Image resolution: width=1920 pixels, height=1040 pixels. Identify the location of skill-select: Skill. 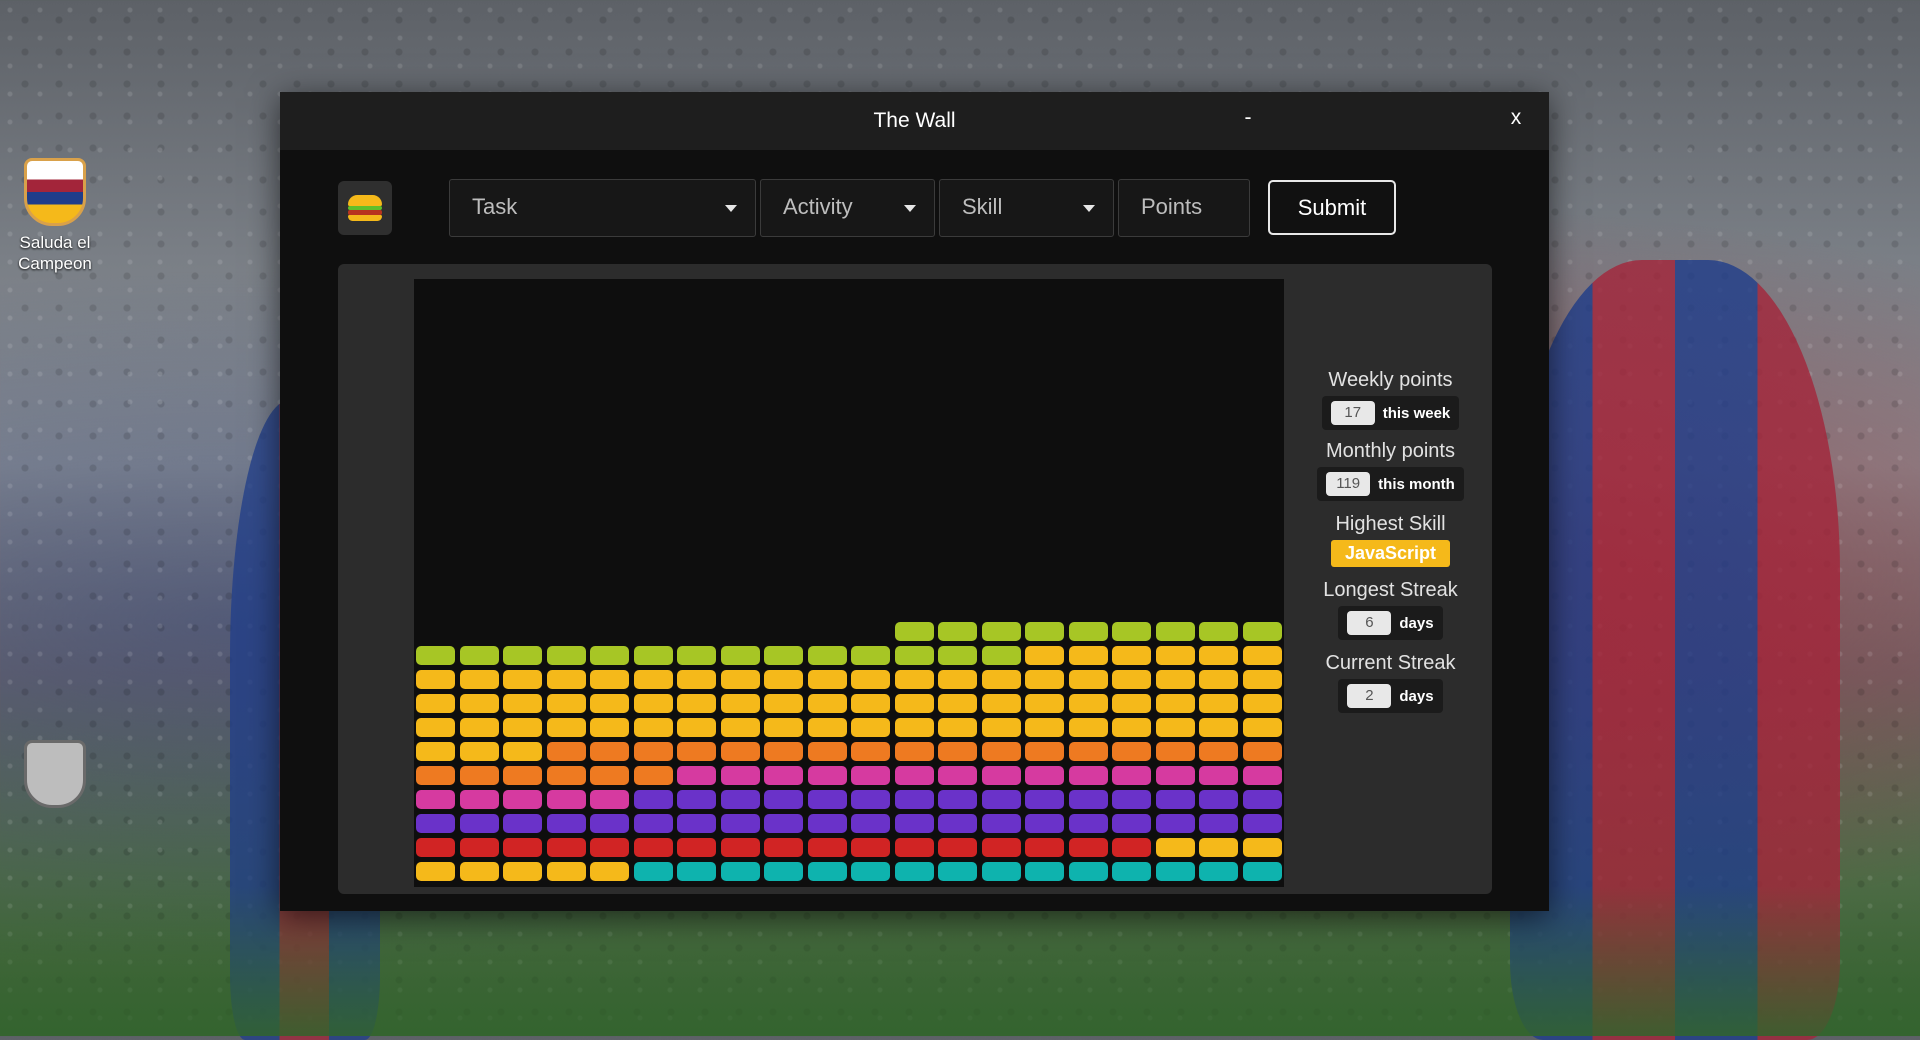
(1026, 208).